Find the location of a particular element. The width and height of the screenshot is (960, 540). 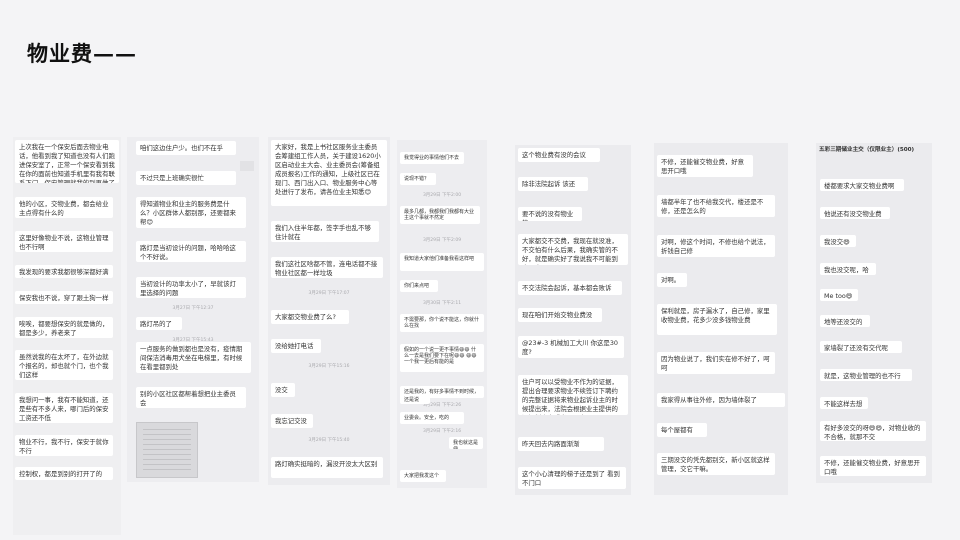

chat-message: 大家都交物业费了么? is located at coordinates (310, 317).